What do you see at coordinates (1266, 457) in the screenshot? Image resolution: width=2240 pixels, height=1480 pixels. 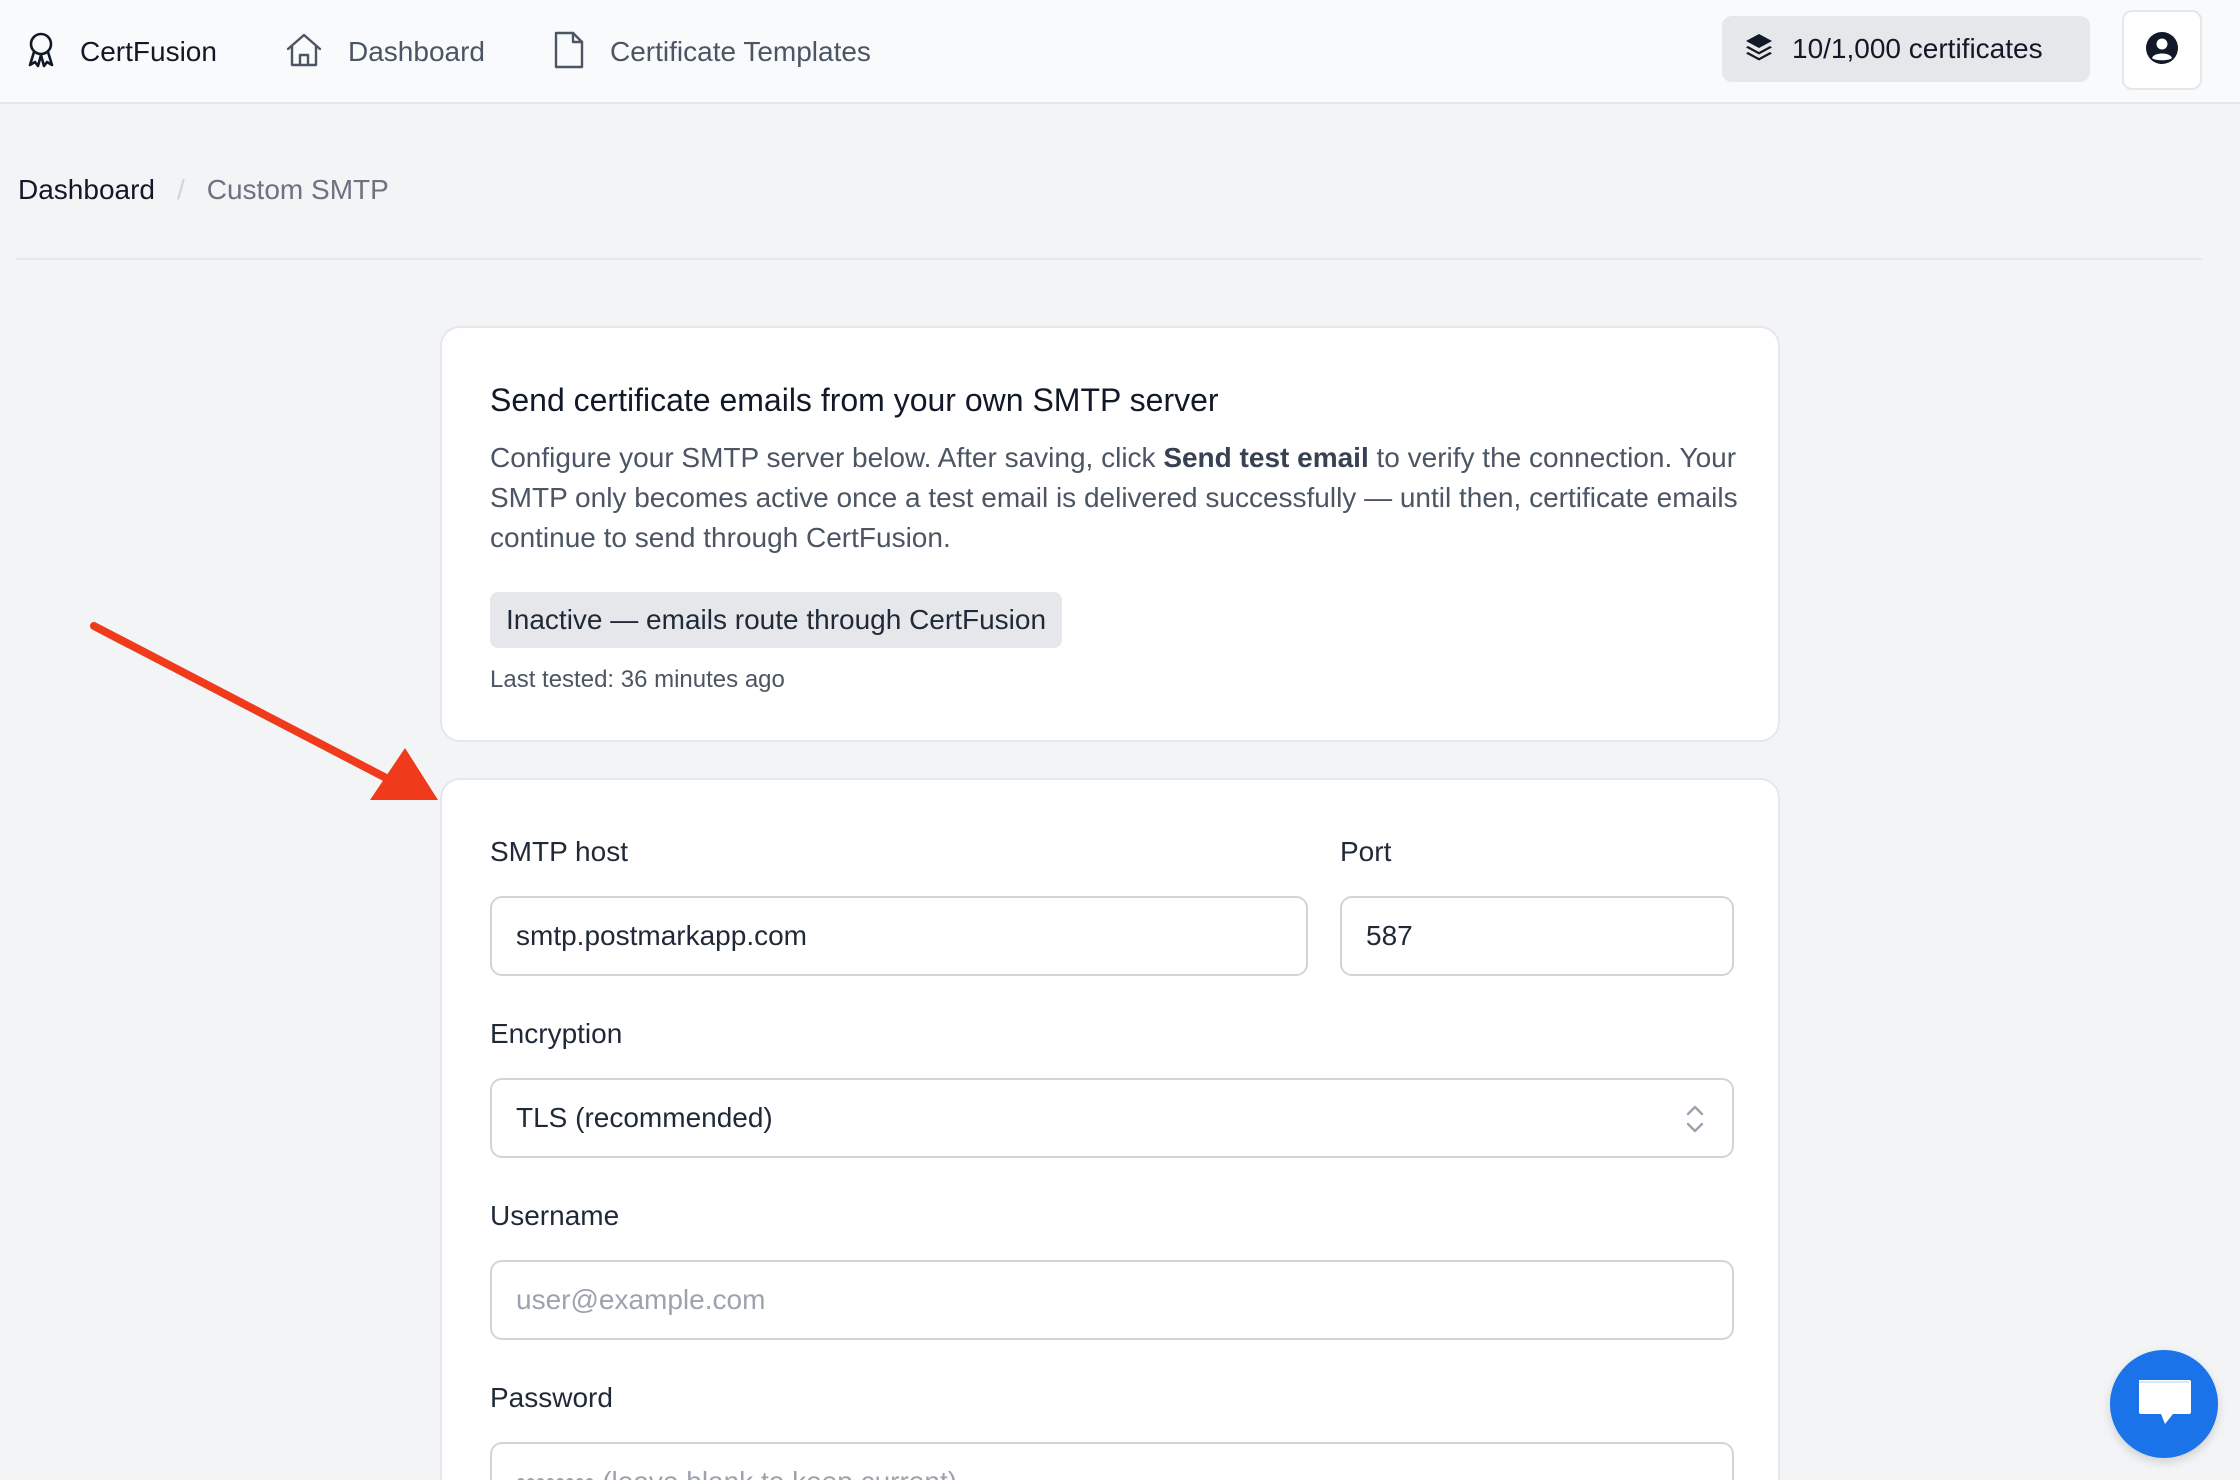 I see `desc-send-test-email: Send test email` at bounding box center [1266, 457].